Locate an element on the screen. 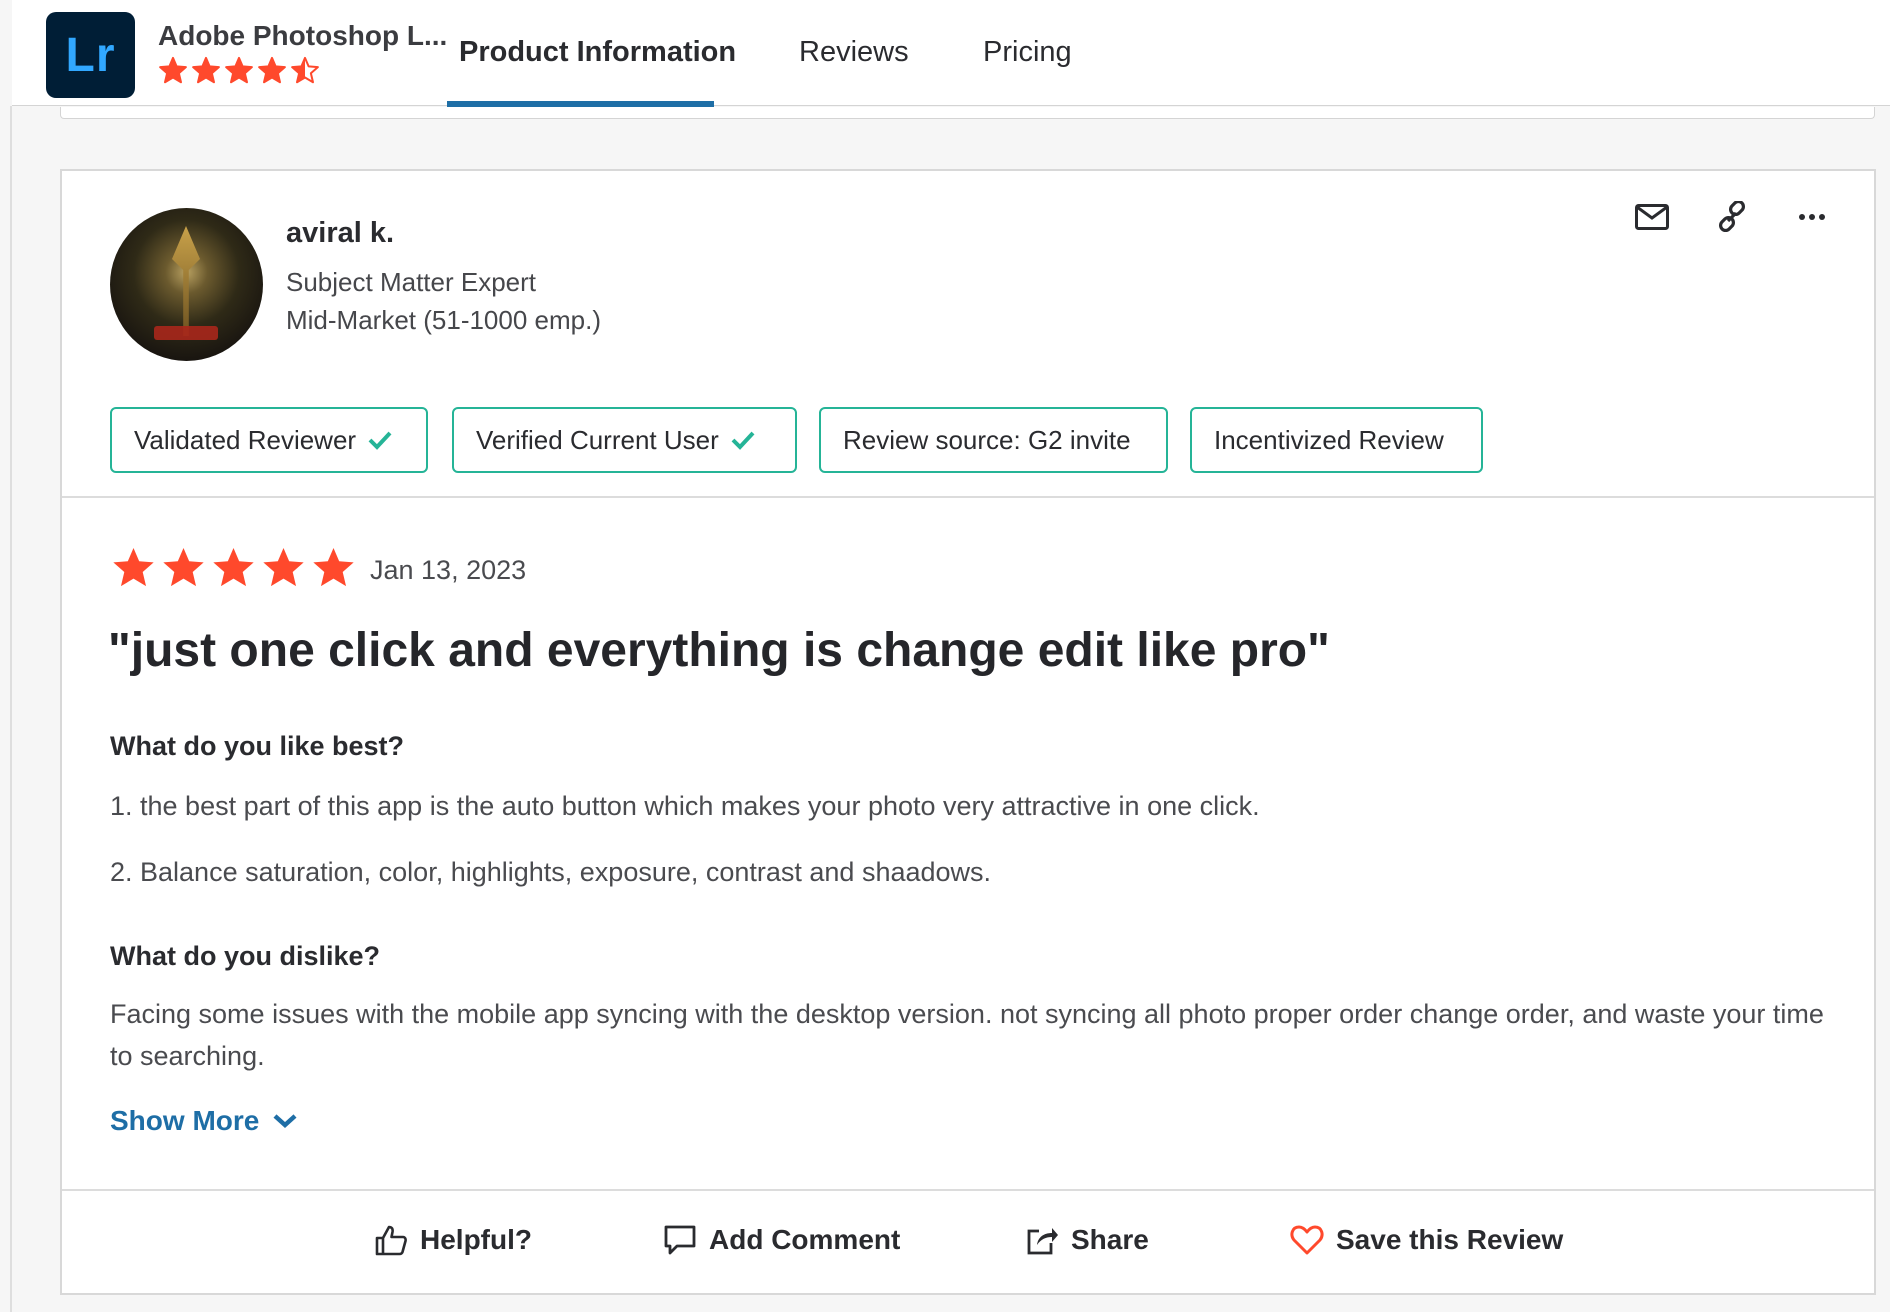 The height and width of the screenshot is (1312, 1890). share-label: Share is located at coordinates (1110, 1239).